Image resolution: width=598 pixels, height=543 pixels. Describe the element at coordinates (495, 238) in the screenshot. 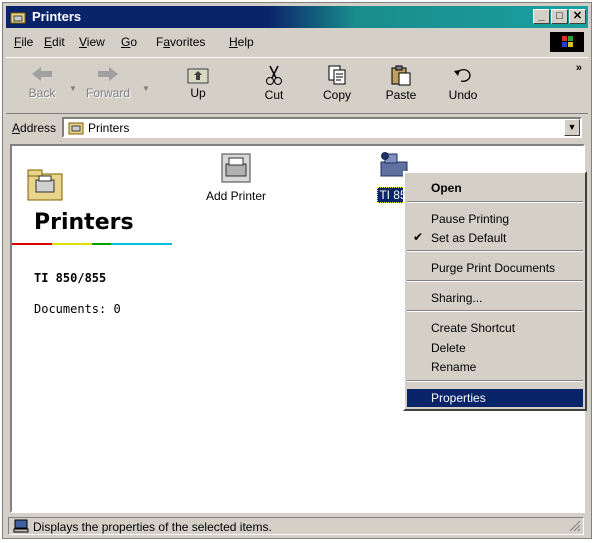

I see `menu-set-as-default: ✔ Set as Default` at that location.